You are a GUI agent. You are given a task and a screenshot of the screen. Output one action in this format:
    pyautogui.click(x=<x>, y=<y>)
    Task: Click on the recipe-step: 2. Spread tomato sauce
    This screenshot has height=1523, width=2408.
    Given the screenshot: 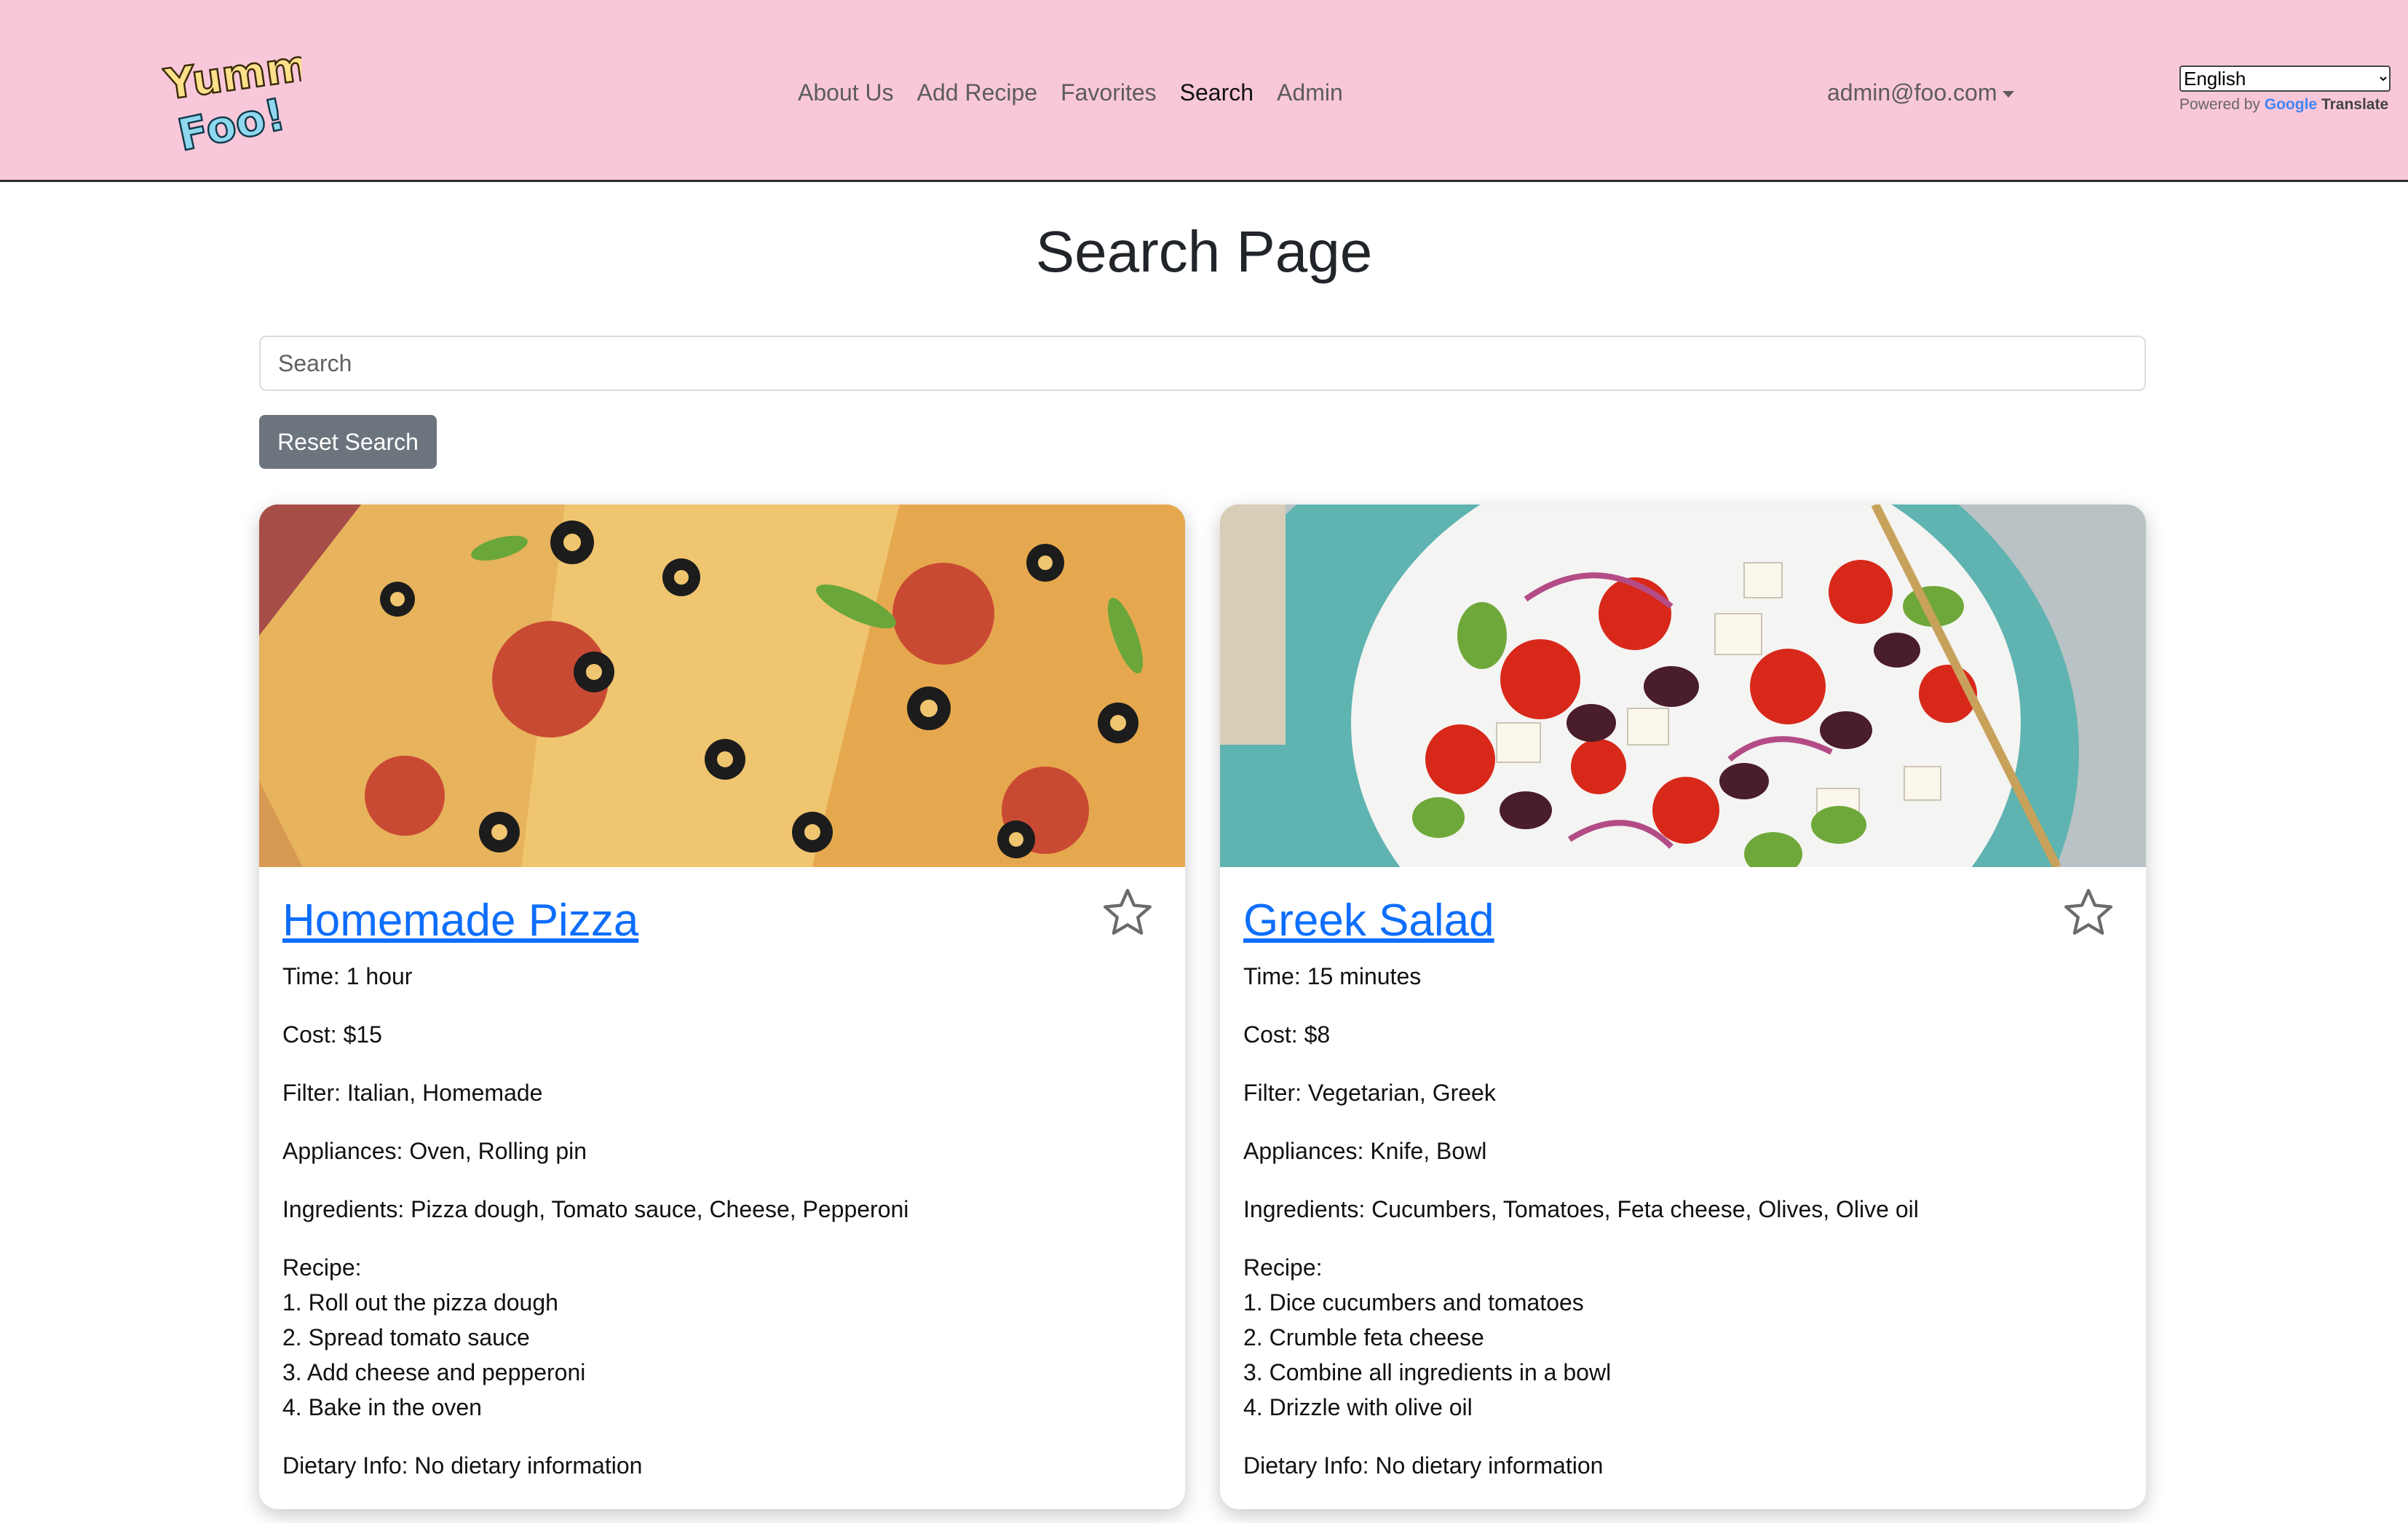 What is the action you would take?
    pyautogui.click(x=406, y=1337)
    